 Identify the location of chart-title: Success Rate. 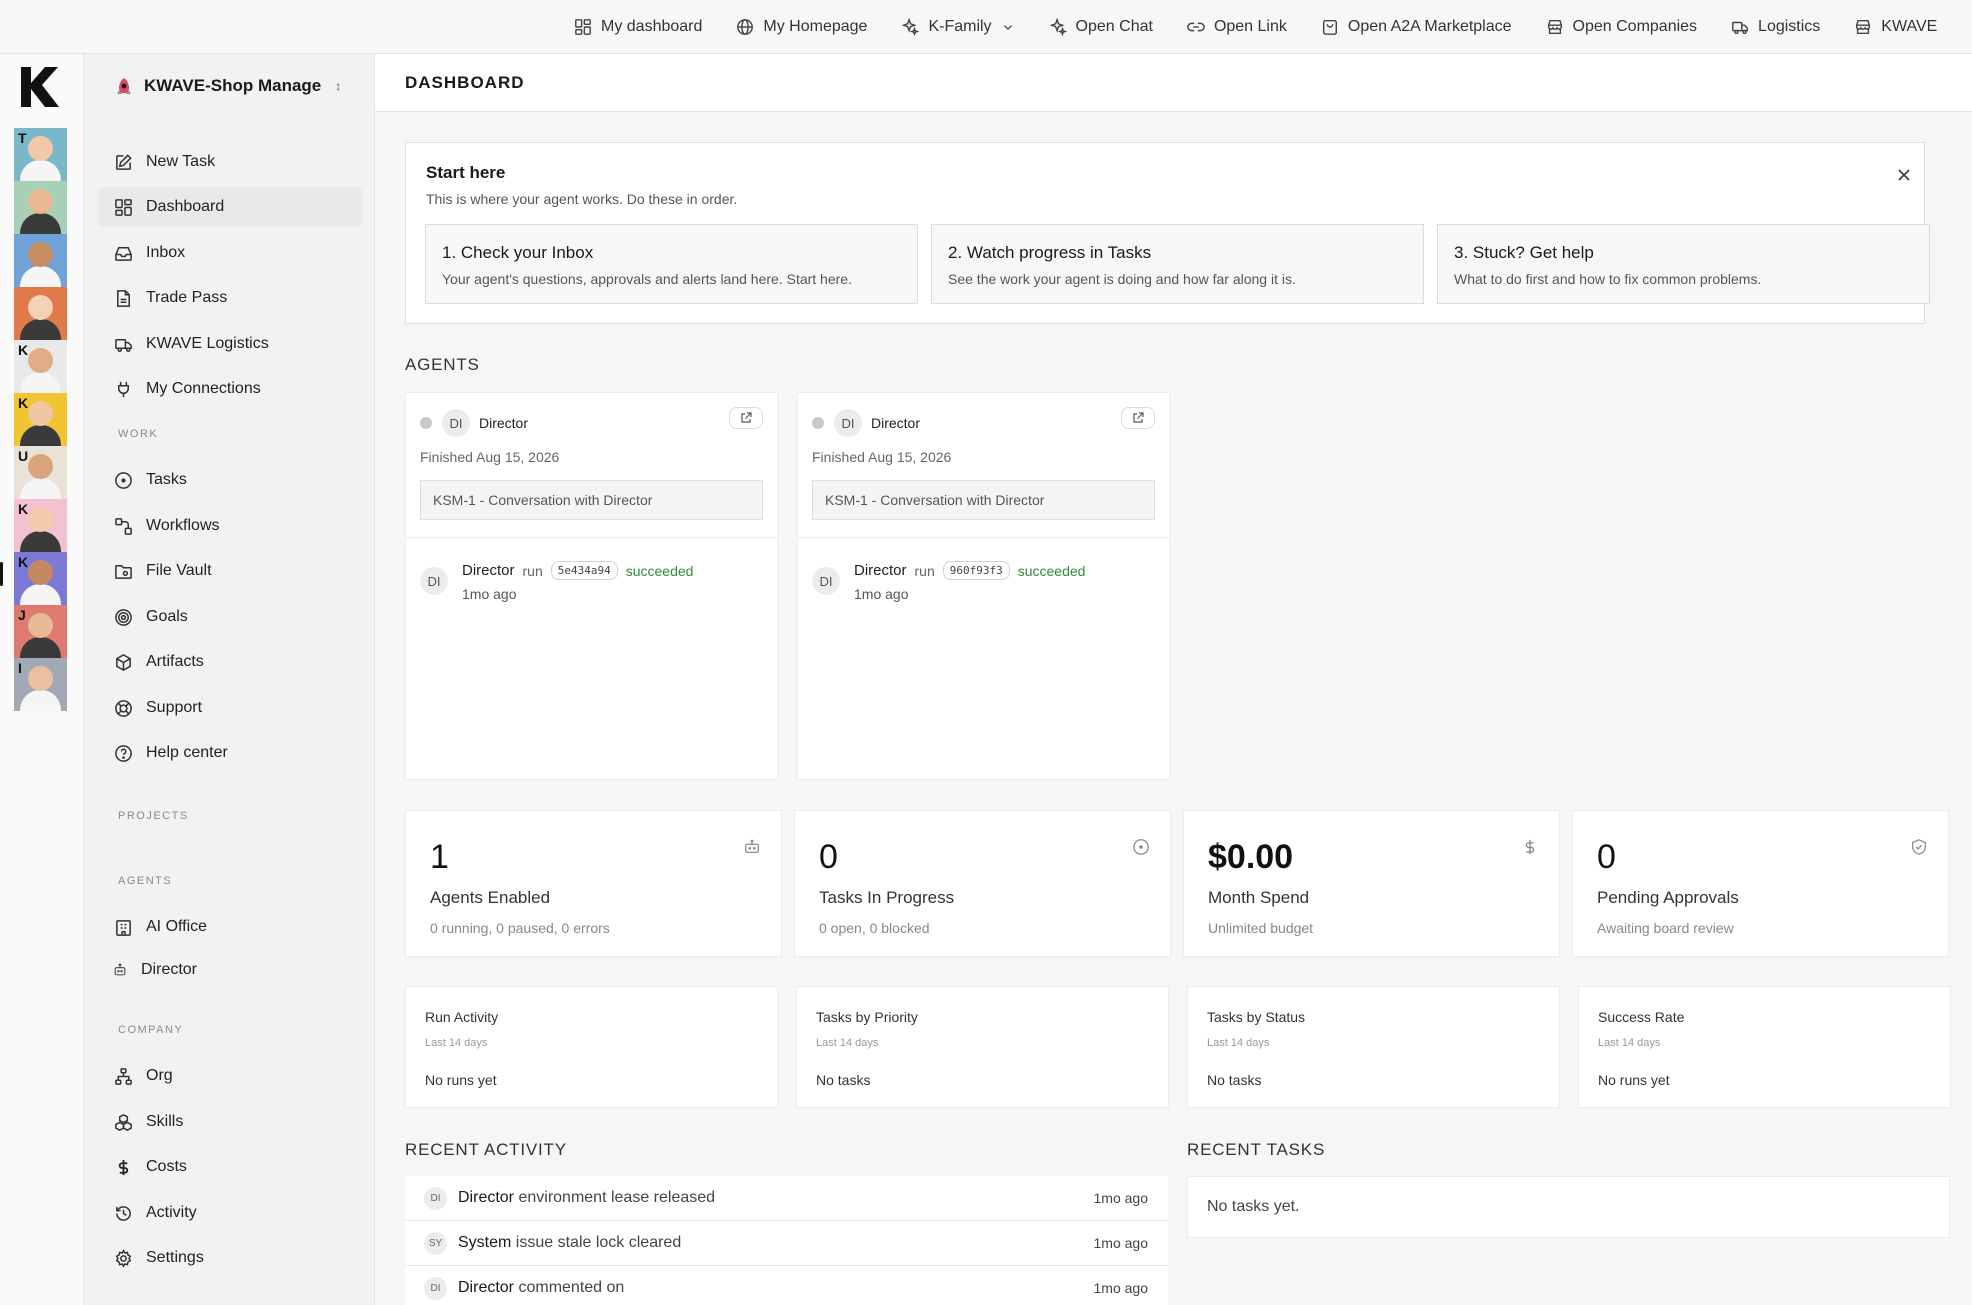
(1641, 1017).